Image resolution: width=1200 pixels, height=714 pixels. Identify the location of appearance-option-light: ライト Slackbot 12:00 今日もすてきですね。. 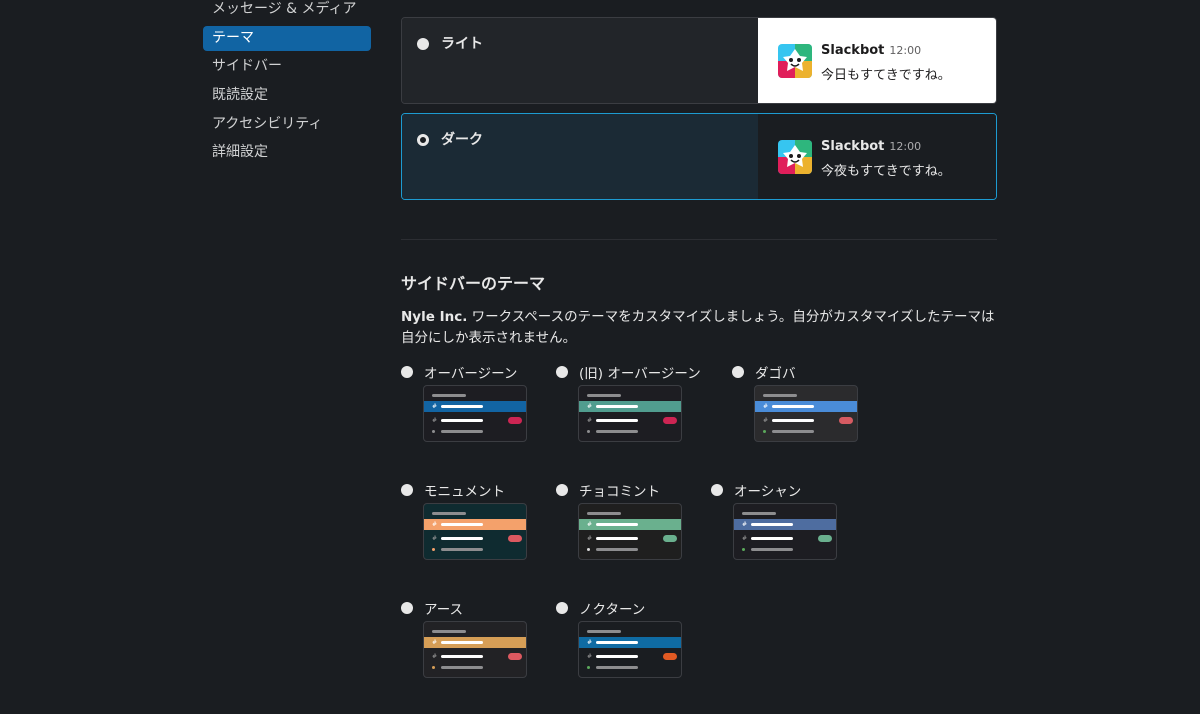
(699, 60).